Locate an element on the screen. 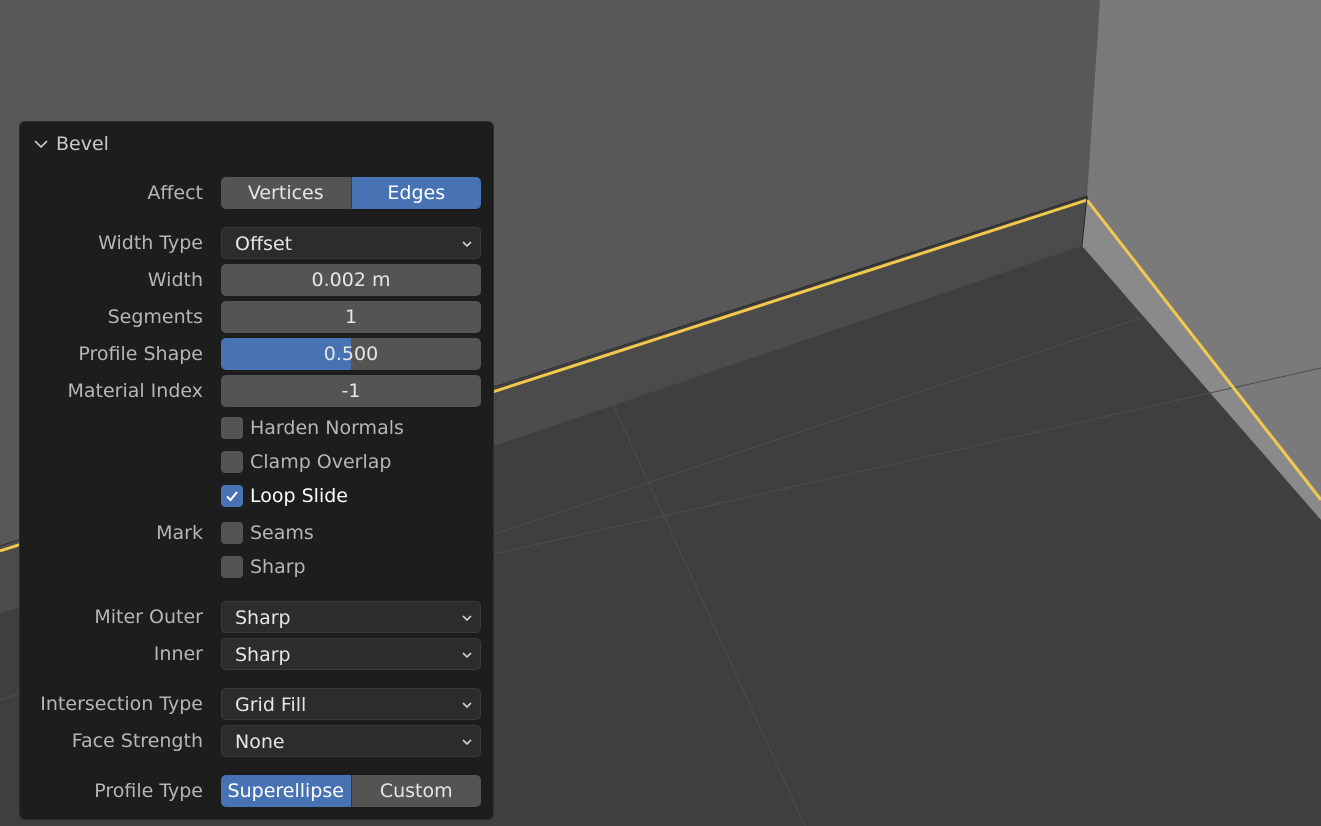 This screenshot has width=1321, height=826. mark-label: Mark is located at coordinates (179, 533).